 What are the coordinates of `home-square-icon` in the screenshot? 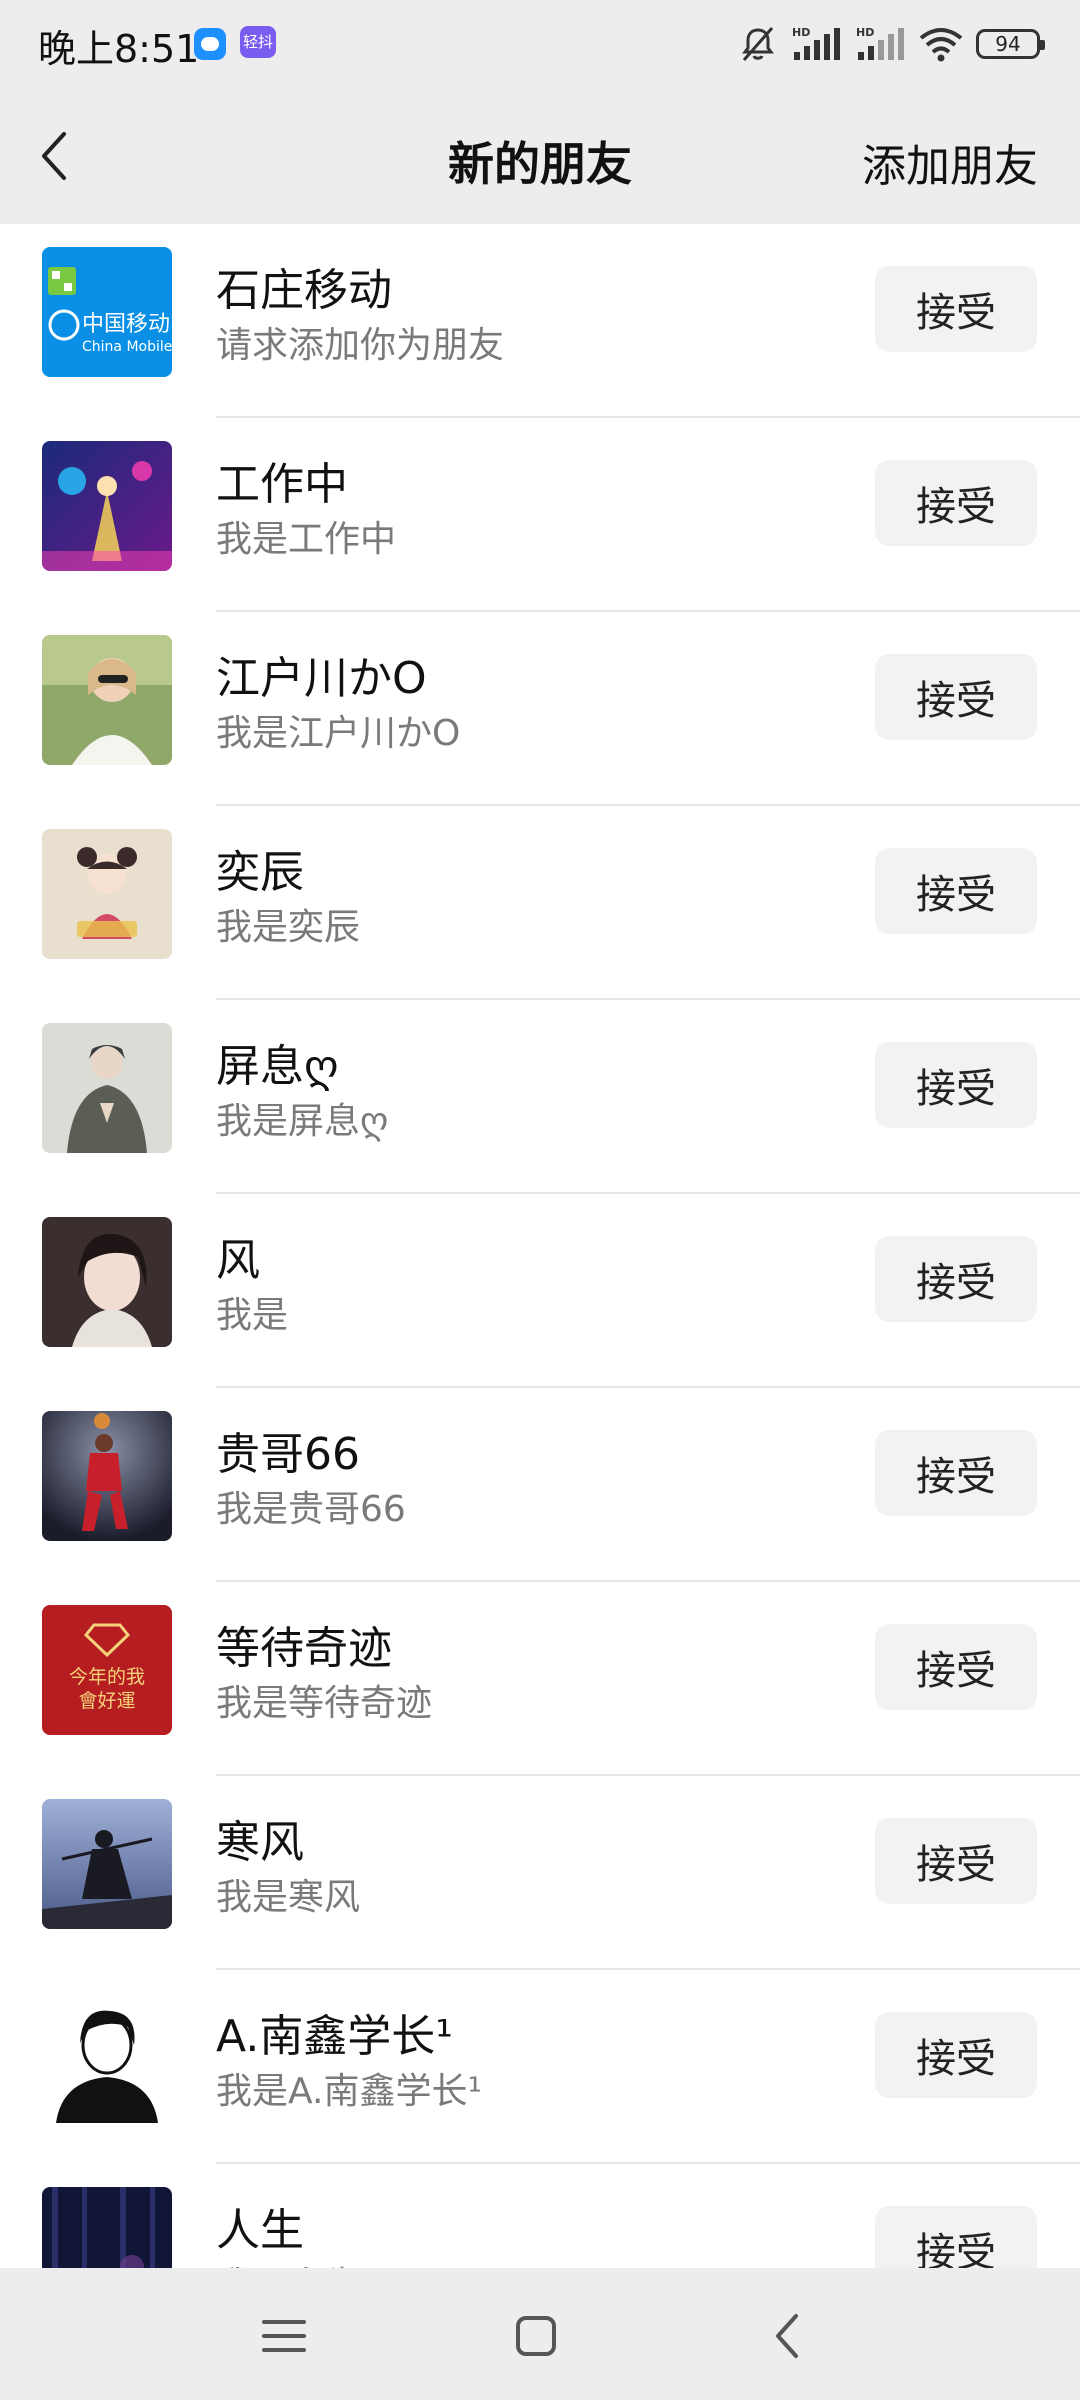 It's located at (536, 2336).